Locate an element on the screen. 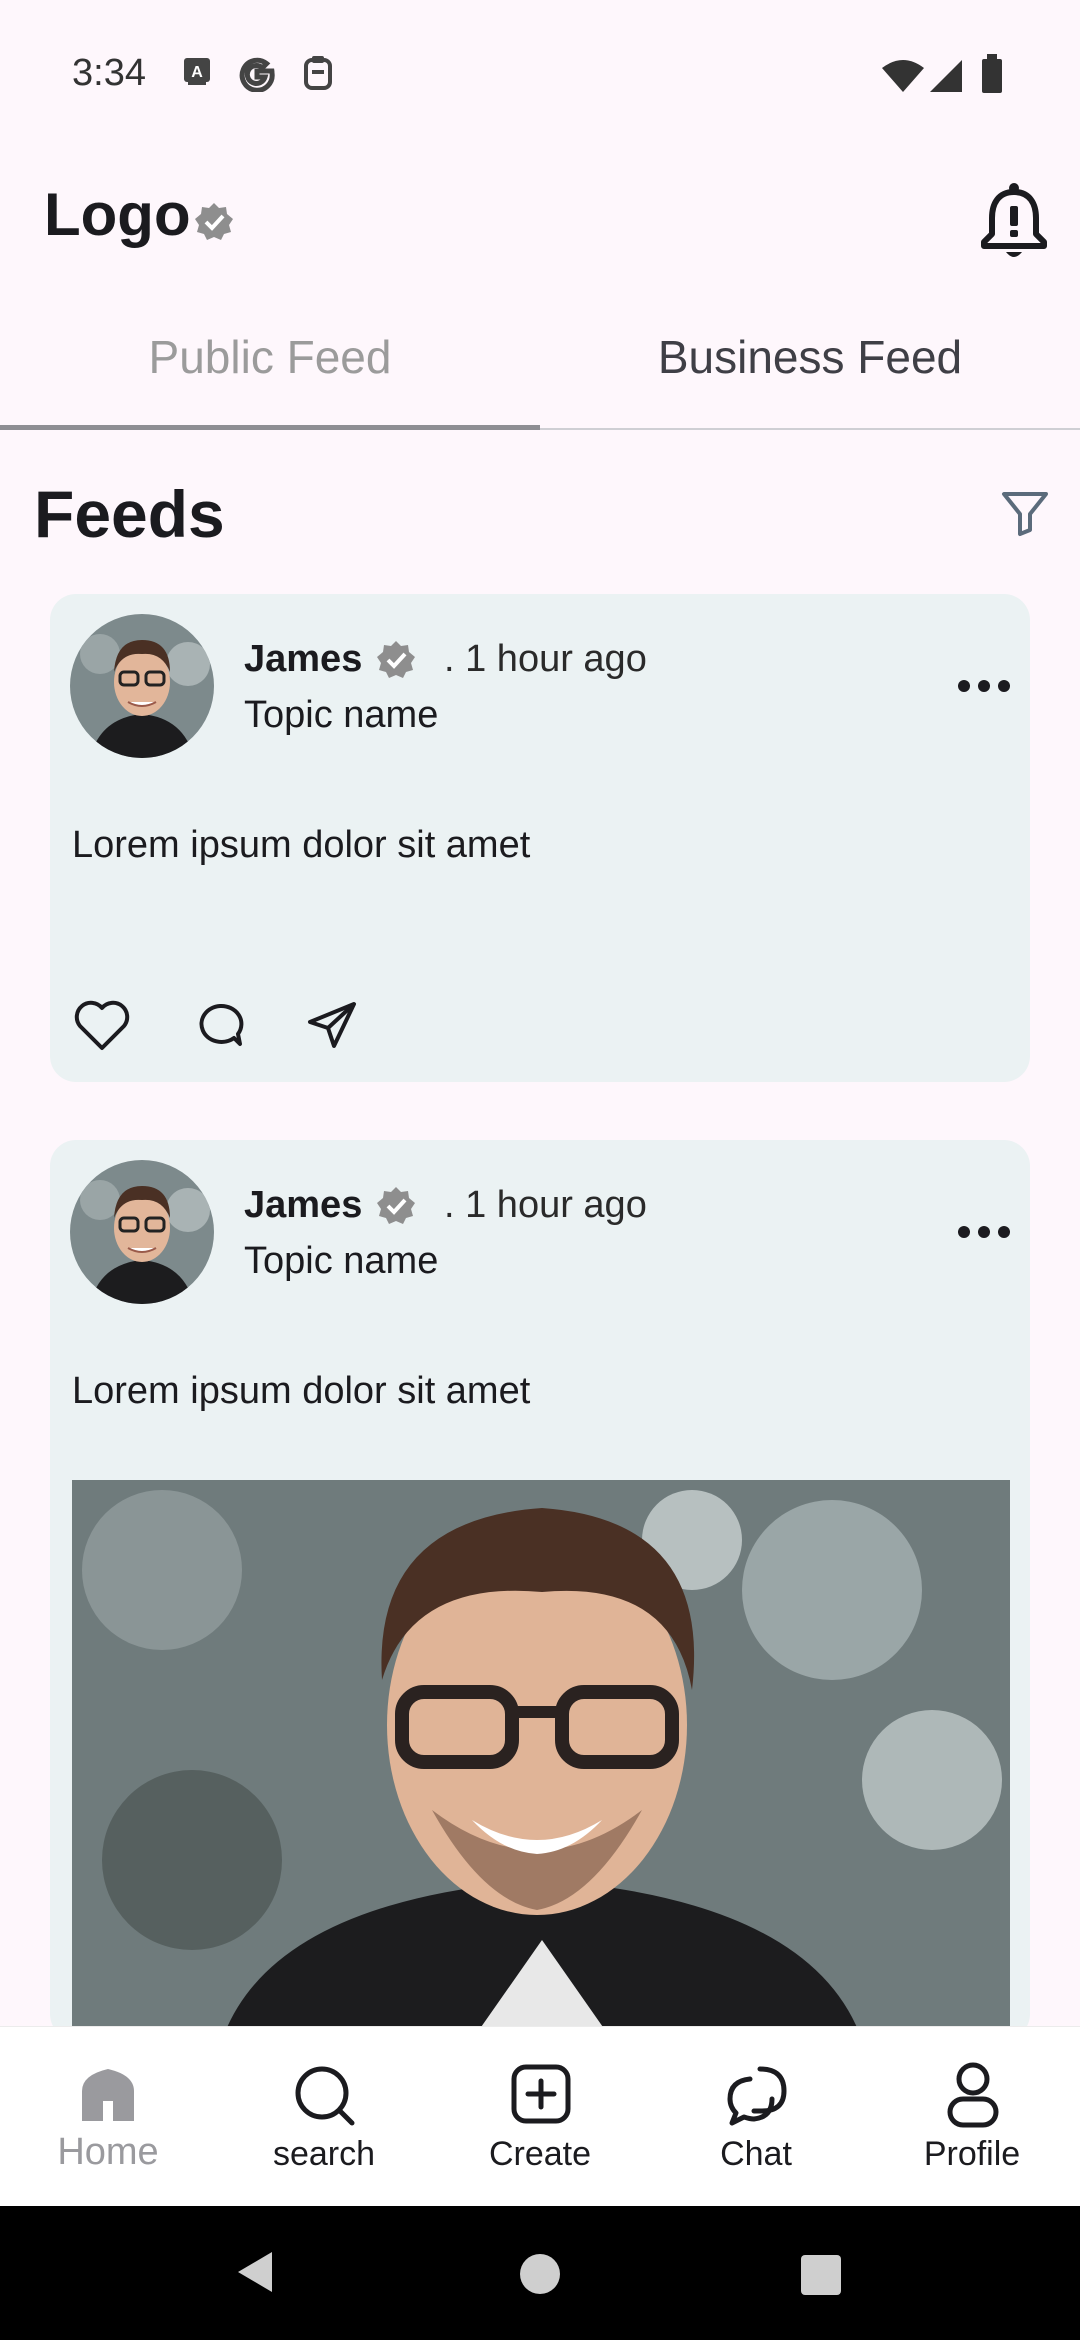 Image resolution: width=1080 pixels, height=2340 pixels. nav-profile: Profile is located at coordinates (972, 2117).